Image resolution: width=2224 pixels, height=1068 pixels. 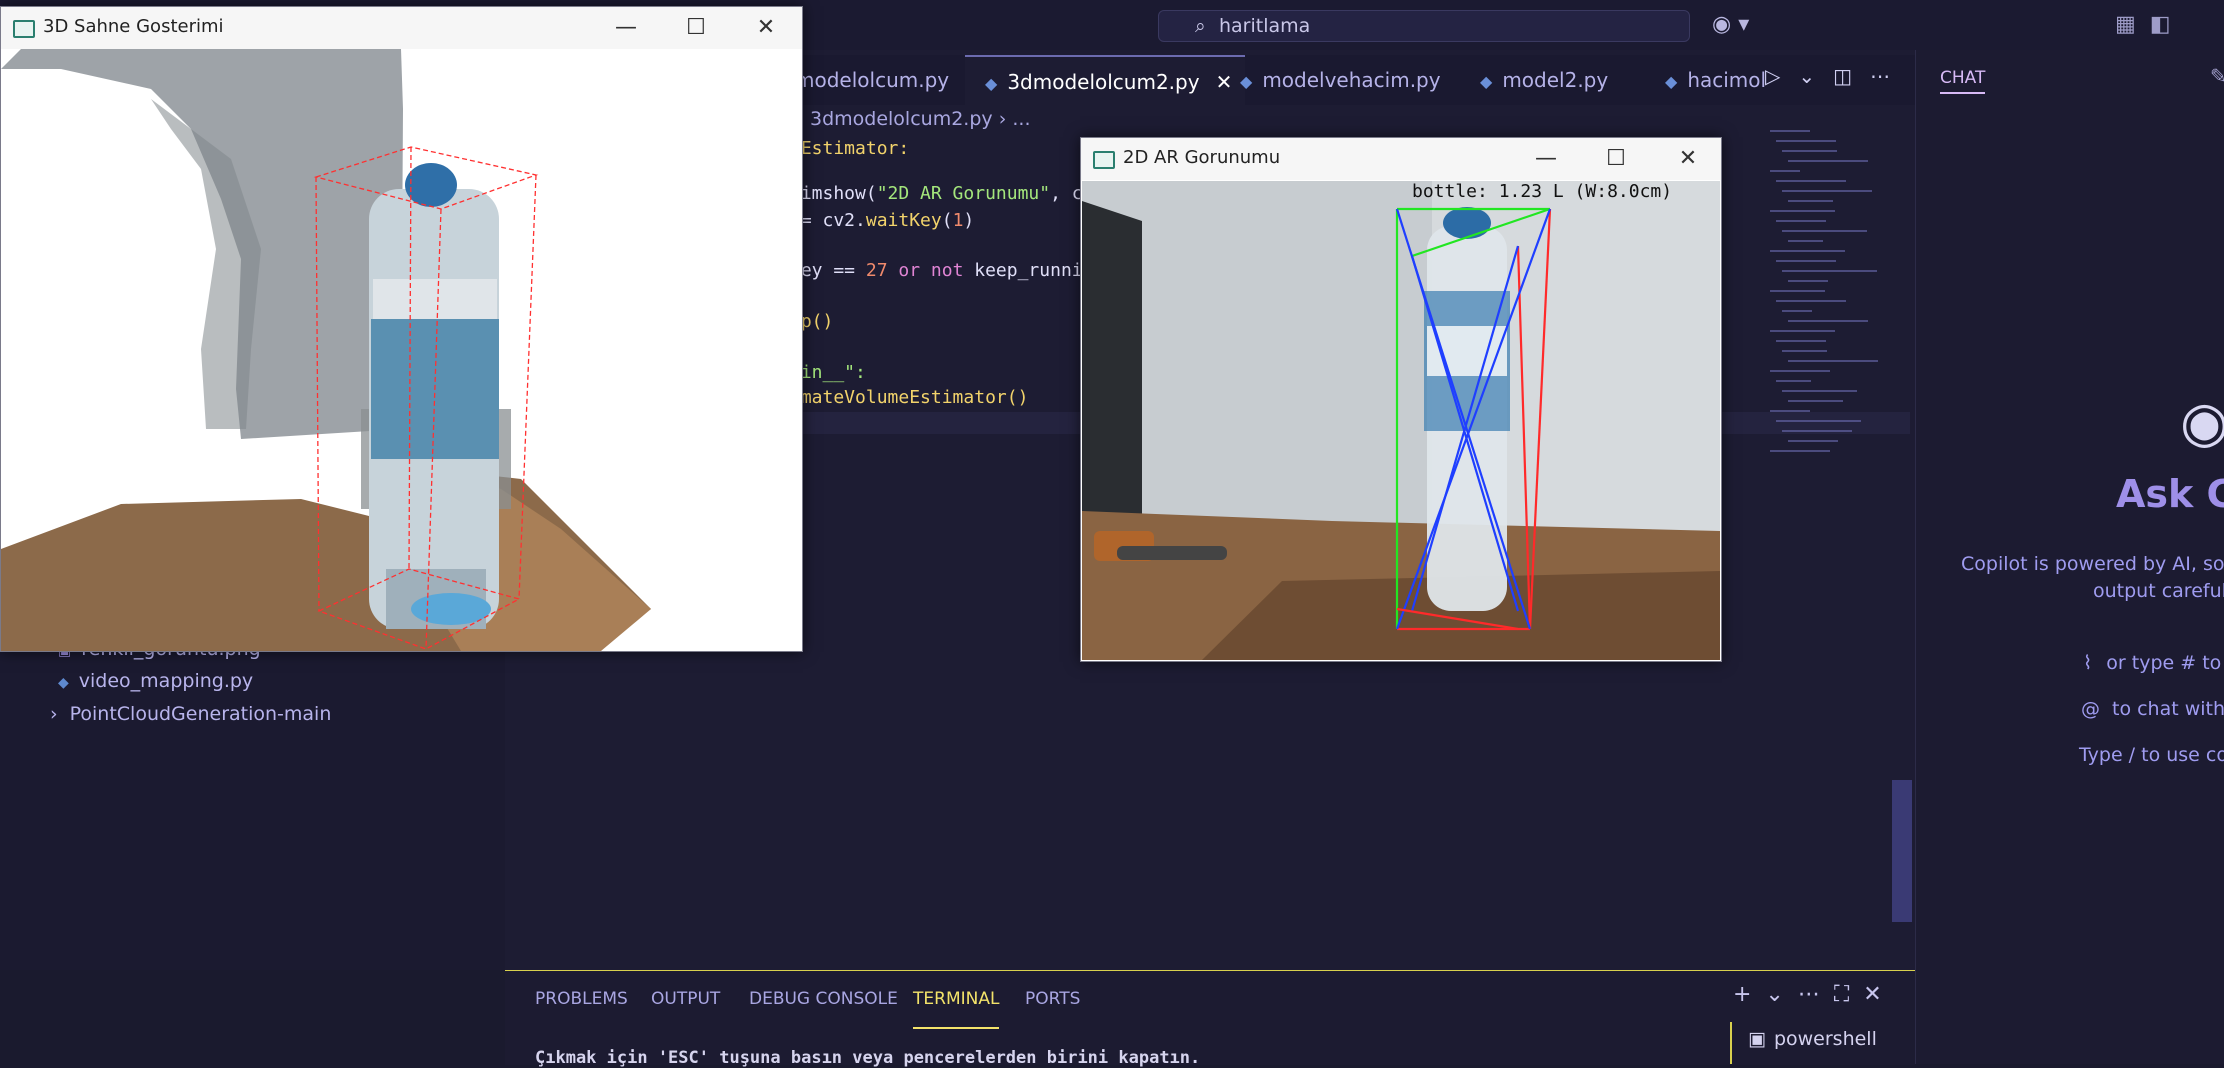 What do you see at coordinates (1836, 76) in the screenshot?
I see `run-controls: ▷⌄◫⋯` at bounding box center [1836, 76].